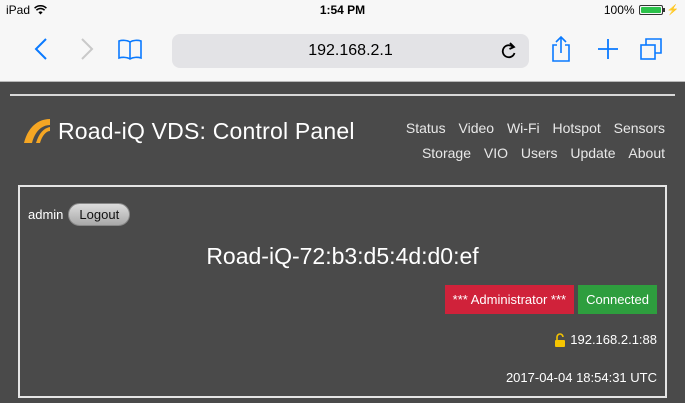 This screenshot has height=403, width=685. I want to click on back-button, so click(41, 49).